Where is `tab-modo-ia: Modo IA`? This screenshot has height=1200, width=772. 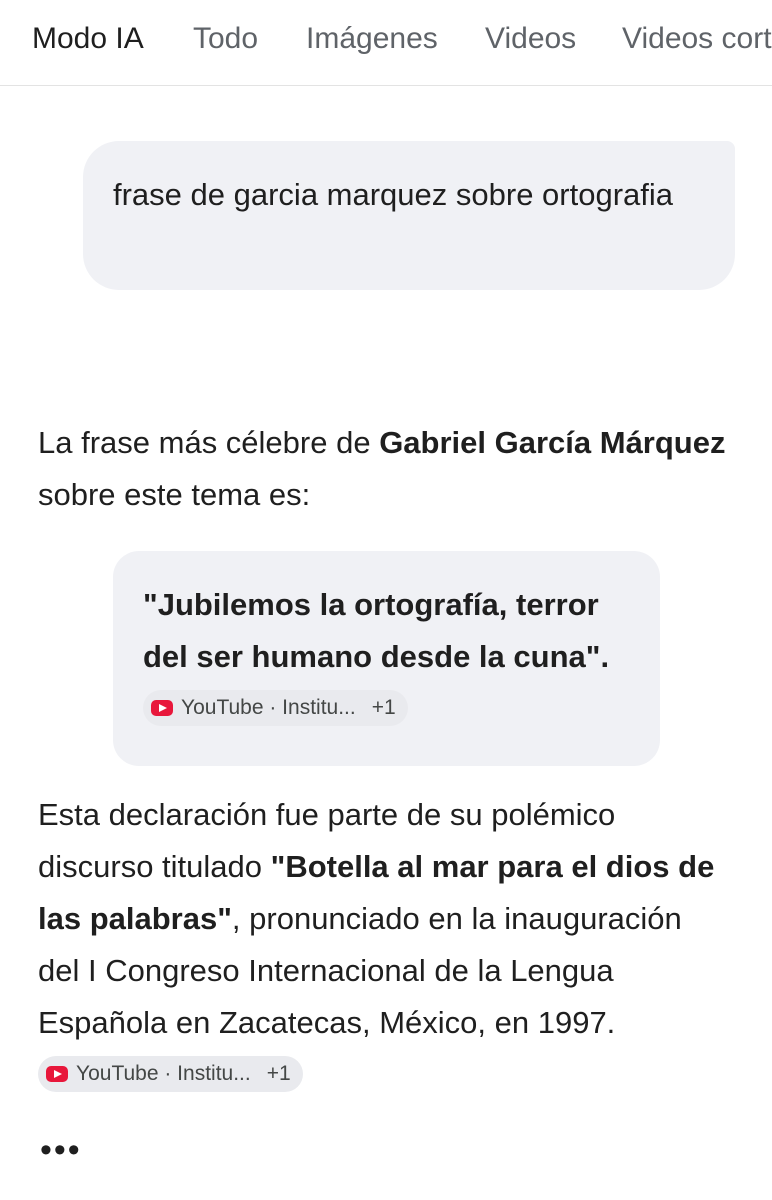 tab-modo-ia: Modo IA is located at coordinates (88, 39).